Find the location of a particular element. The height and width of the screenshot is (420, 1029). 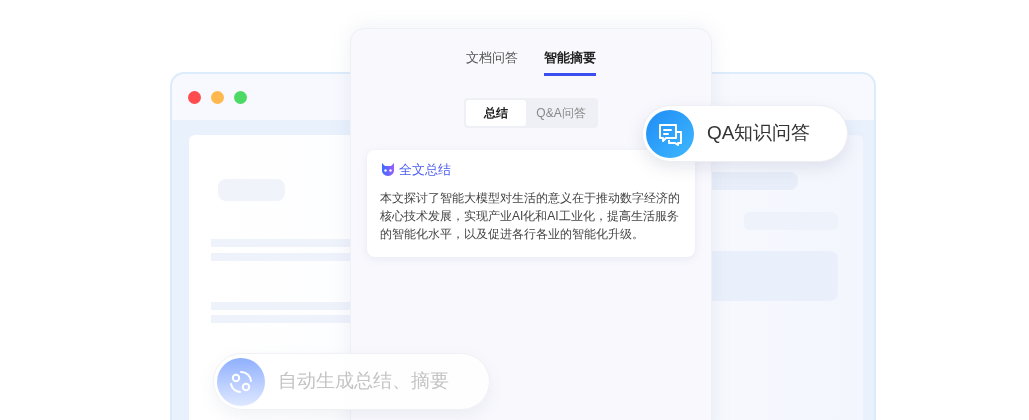

refresh-circles-icon is located at coordinates (241, 381).